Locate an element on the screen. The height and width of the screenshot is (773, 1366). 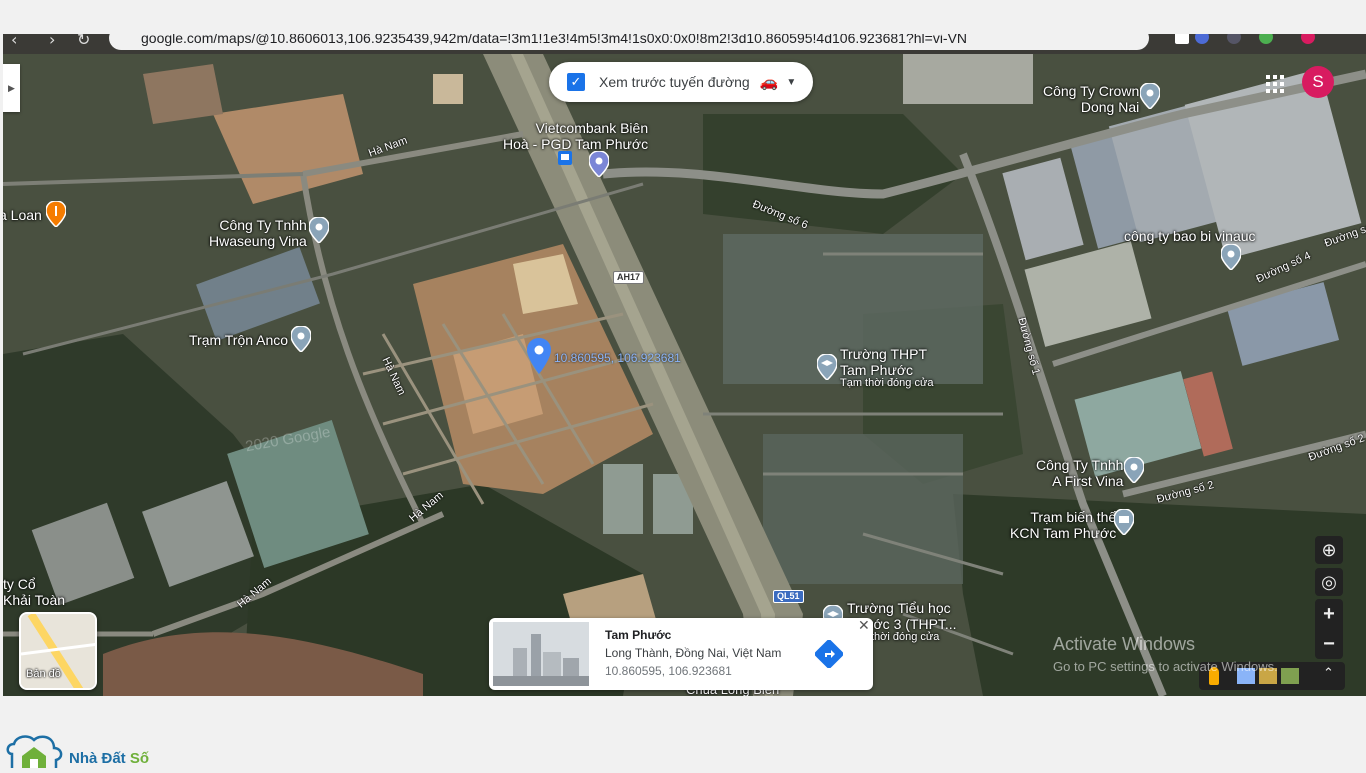
road-shield-ql51: QL51 is located at coordinates (788, 596).